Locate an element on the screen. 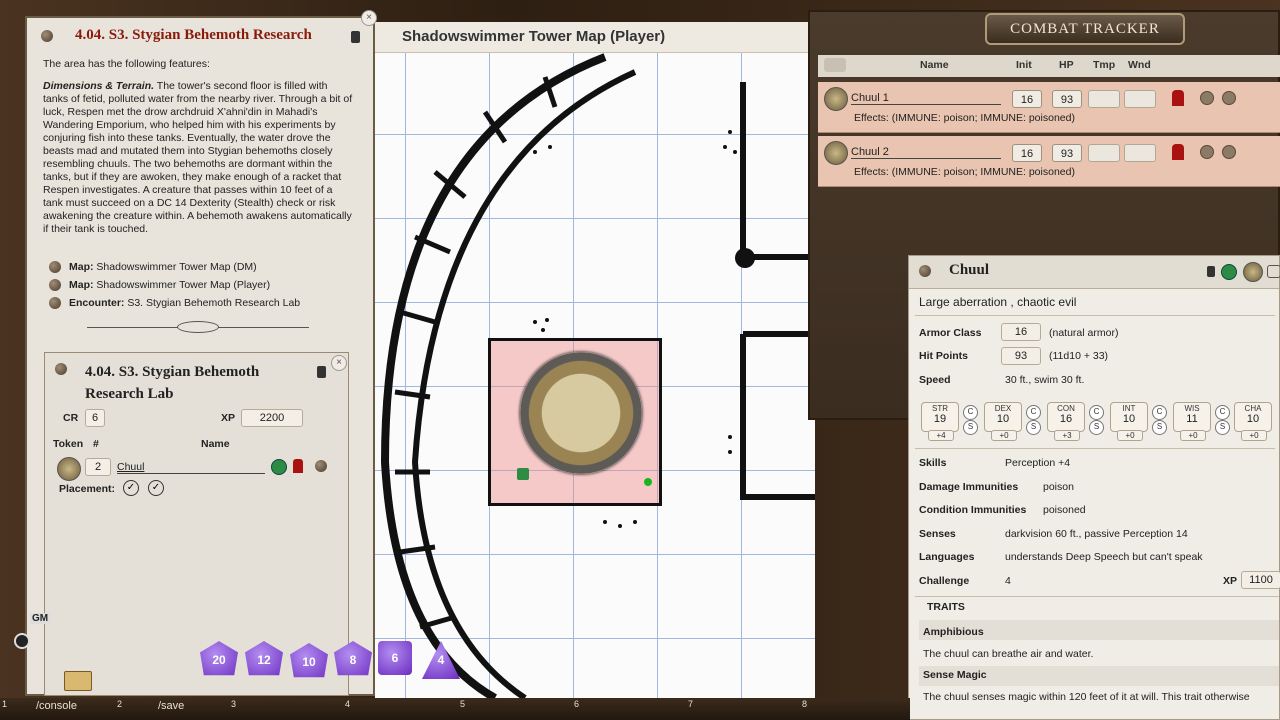 This screenshot has height=720, width=1280. ac-field: 16 is located at coordinates (1021, 332).